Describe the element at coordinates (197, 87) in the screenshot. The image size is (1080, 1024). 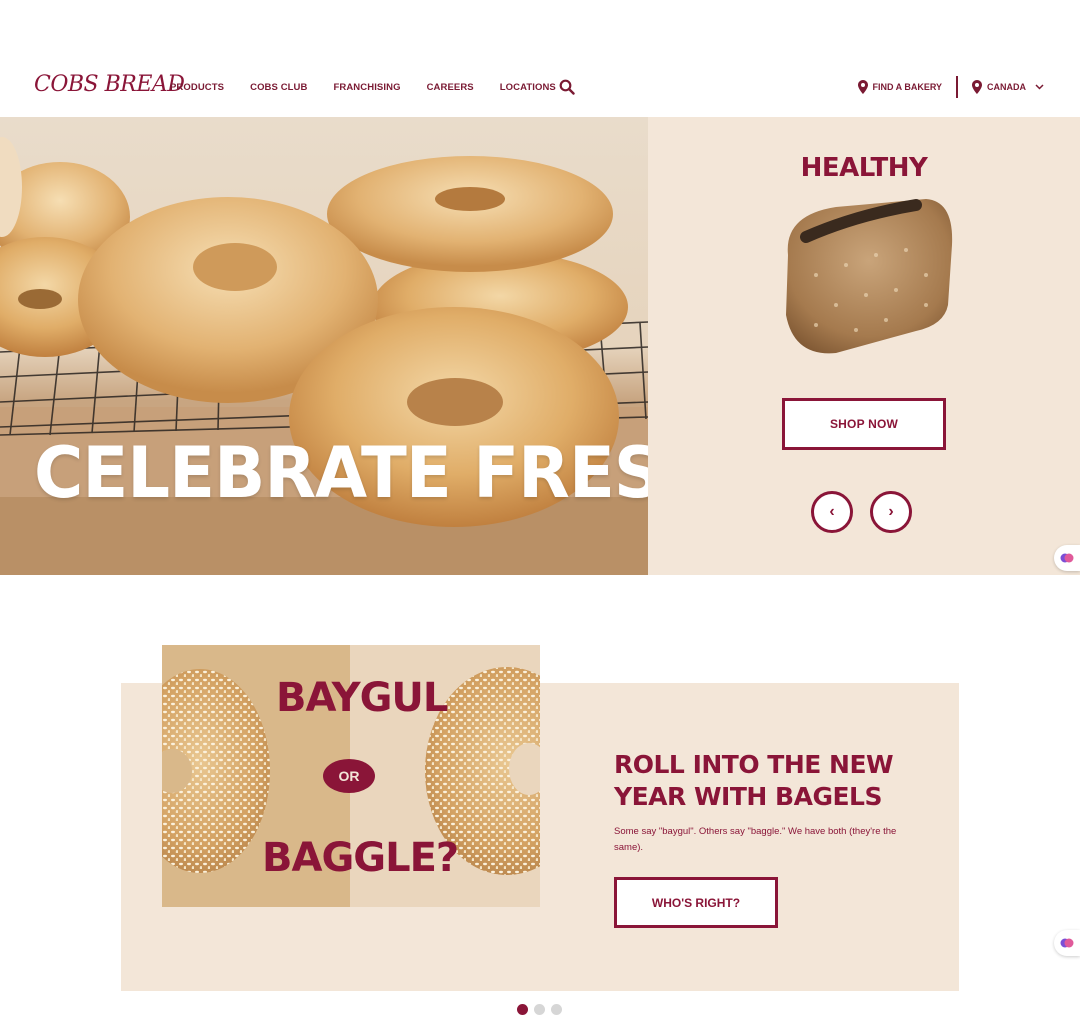
I see `nav-products: PRODUCTS` at that location.